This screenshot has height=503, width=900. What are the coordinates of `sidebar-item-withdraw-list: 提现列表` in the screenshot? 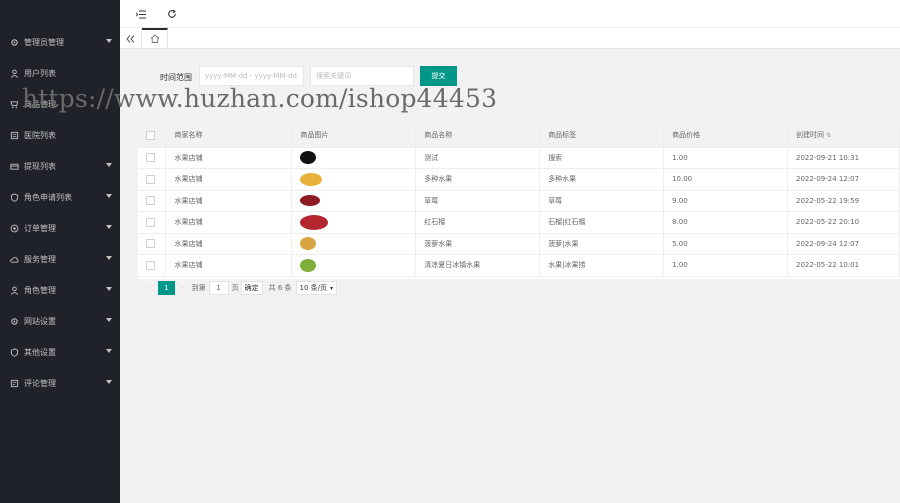 It's located at (60, 166).